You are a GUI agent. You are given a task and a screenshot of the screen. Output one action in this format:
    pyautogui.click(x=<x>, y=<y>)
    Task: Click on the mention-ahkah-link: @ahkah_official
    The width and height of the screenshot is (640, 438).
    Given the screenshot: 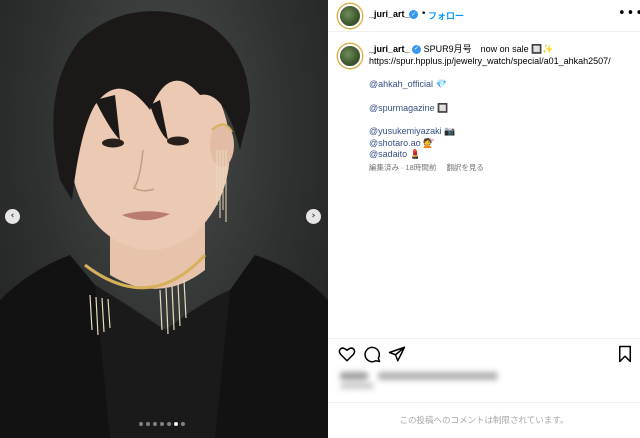 What is the action you would take?
    pyautogui.click(x=401, y=84)
    